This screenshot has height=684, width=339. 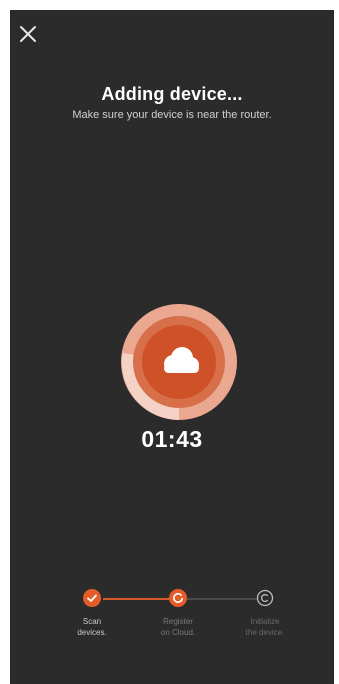 I want to click on close-icon, so click(x=28, y=34).